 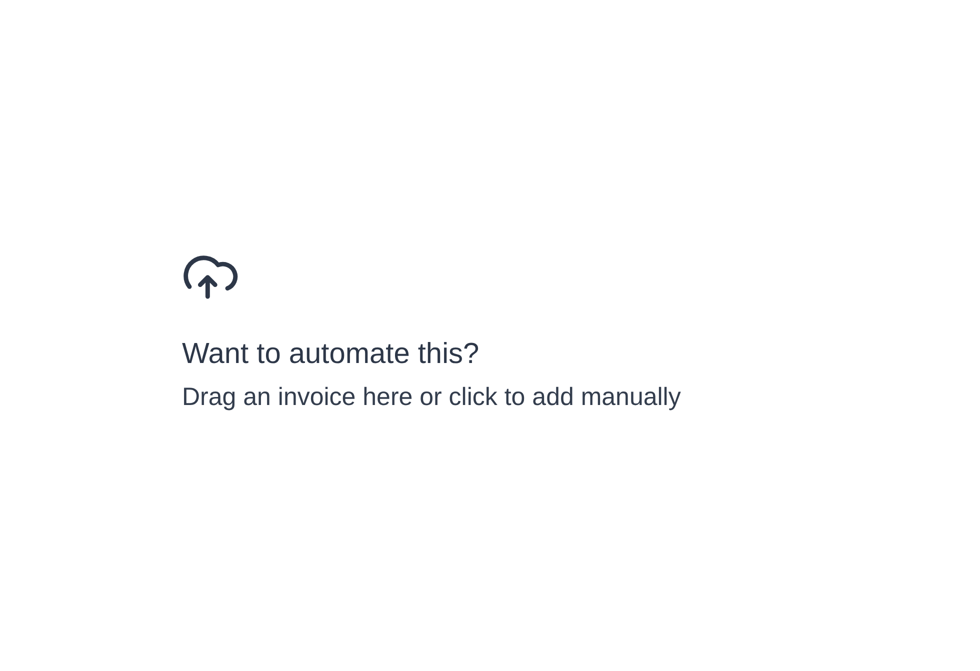 What do you see at coordinates (431, 397) in the screenshot?
I see `dropzone-hint: Drag an invoice here or click to add manually` at bounding box center [431, 397].